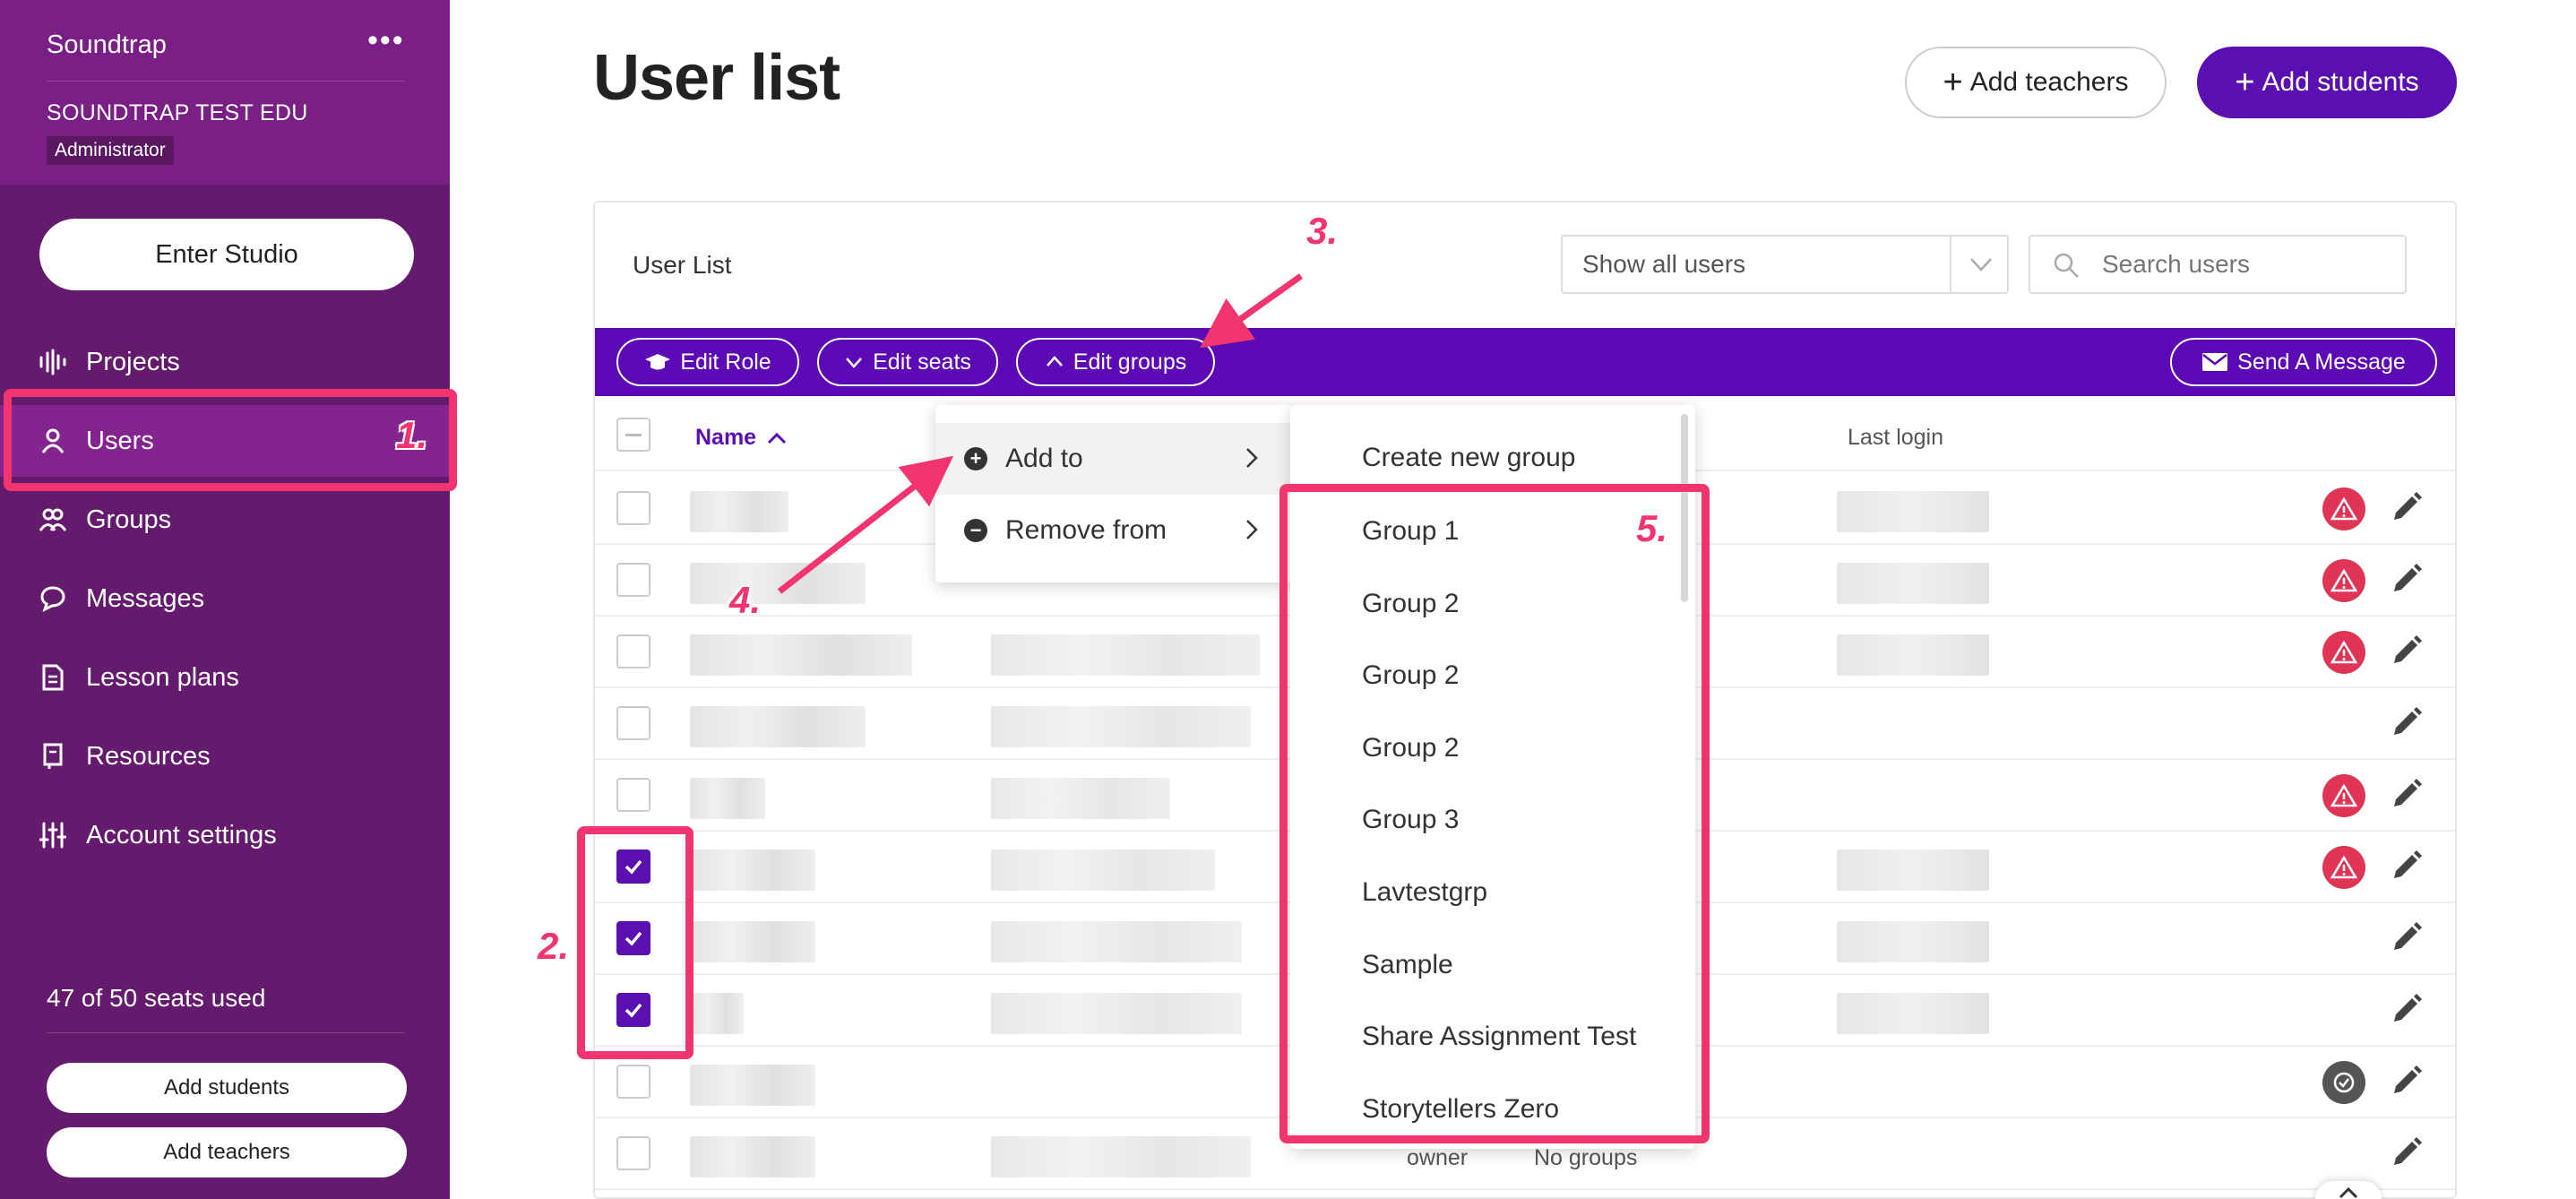 The image size is (2576, 1199). I want to click on annotation-arrows, so click(1041, 433).